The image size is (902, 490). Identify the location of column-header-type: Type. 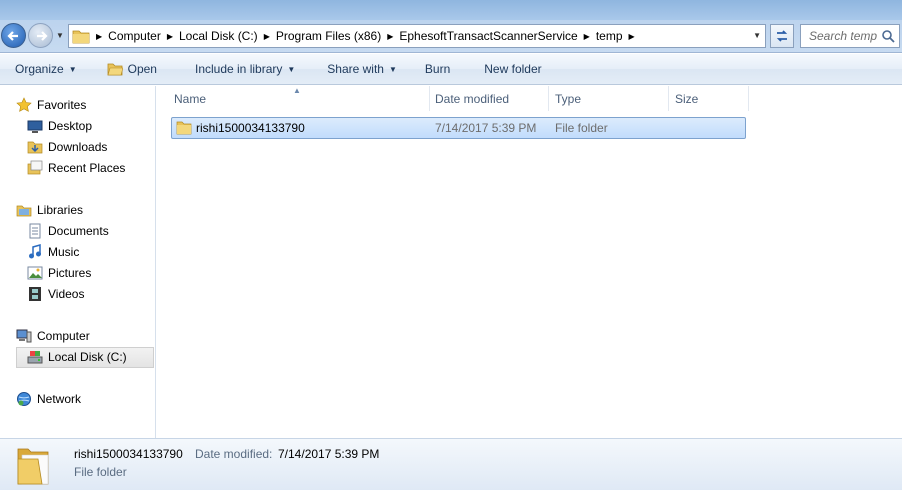
(609, 98).